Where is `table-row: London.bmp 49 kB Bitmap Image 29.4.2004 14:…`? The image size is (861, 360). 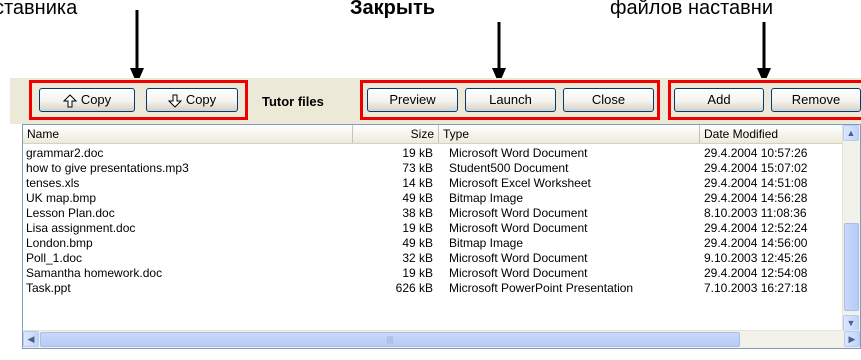
table-row: London.bmp 49 kB Bitmap Image 29.4.2004 14:… is located at coordinates (433, 243).